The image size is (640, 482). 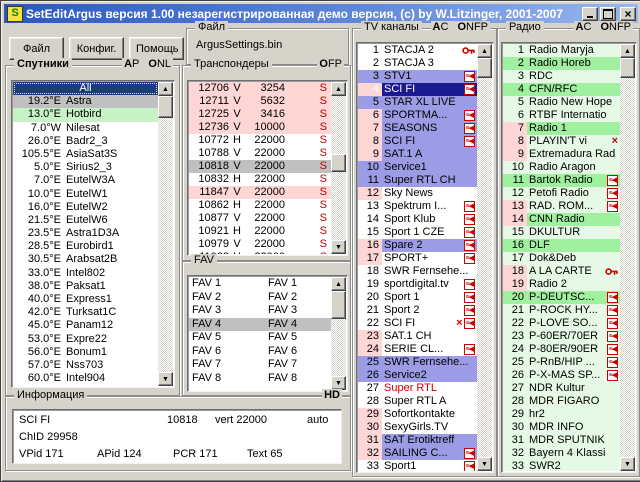 I want to click on transponder-row: 12736 V 10000 S, so click(x=260, y=127).